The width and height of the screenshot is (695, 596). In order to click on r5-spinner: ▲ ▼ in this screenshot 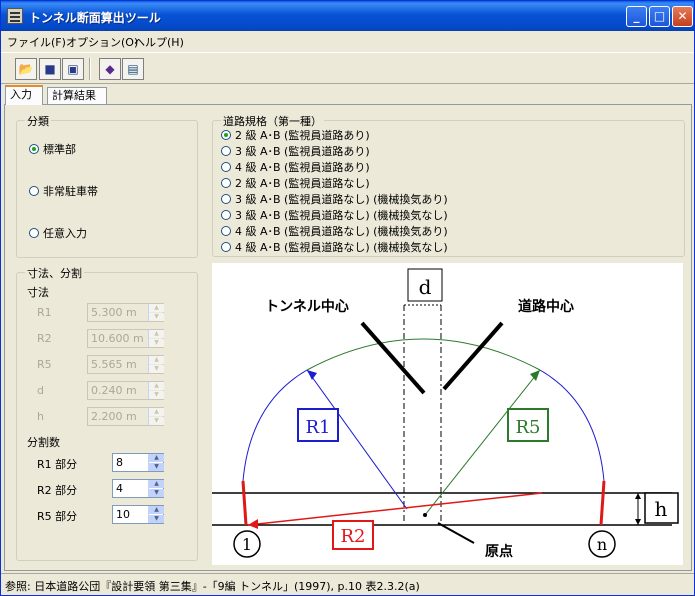, I will do `click(156, 364)`.